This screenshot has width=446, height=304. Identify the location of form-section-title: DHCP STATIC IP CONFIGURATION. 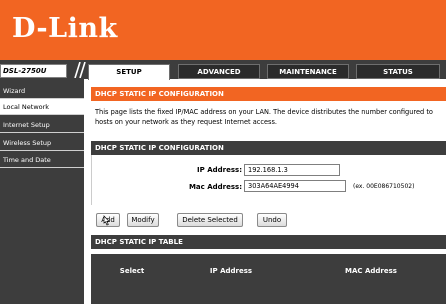
(268, 148).